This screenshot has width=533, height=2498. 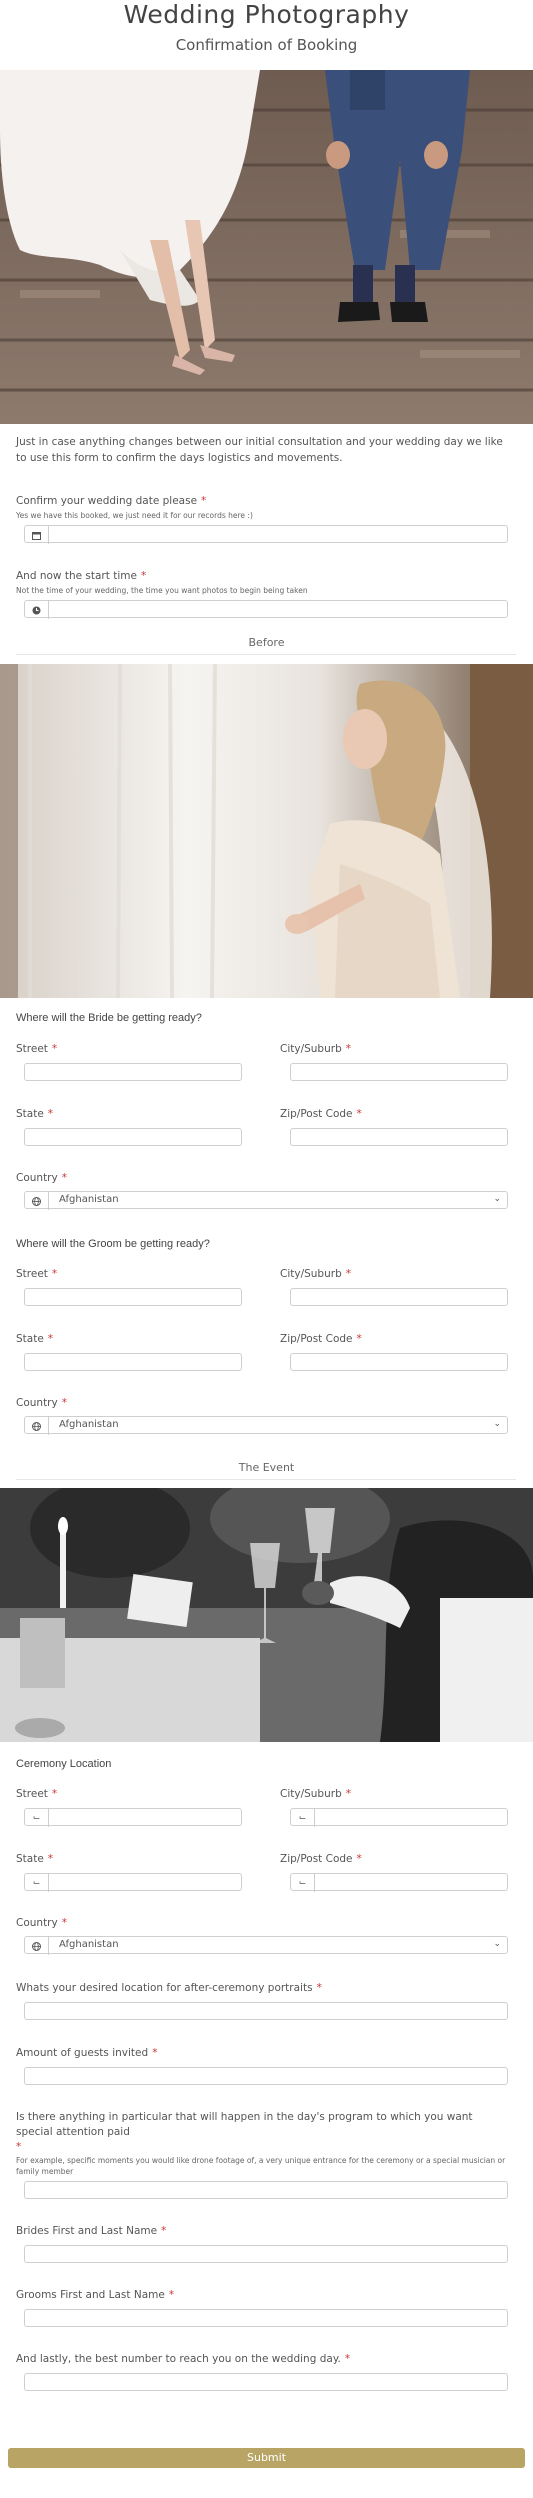 I want to click on bride-name-input, so click(x=266, y=2254).